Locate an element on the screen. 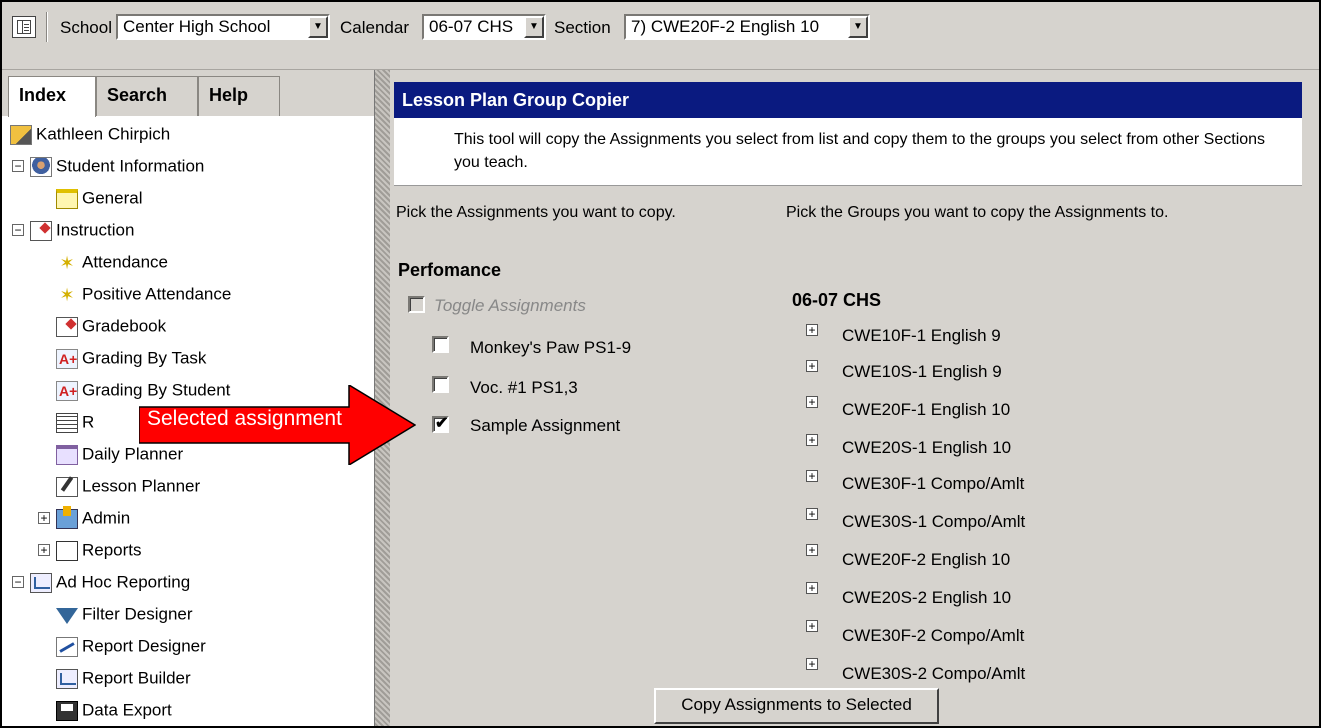  group-item: CWE30S-1 Compo/Amlt is located at coordinates (933, 522).